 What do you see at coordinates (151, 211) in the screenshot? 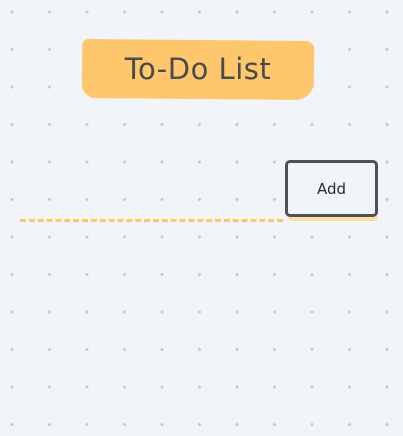
I see `todo-input` at bounding box center [151, 211].